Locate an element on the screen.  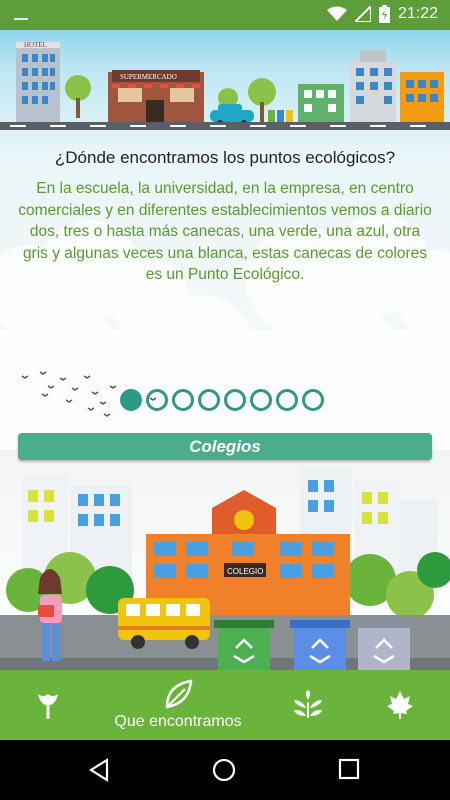
maple-leaf-icon is located at coordinates (400, 705).